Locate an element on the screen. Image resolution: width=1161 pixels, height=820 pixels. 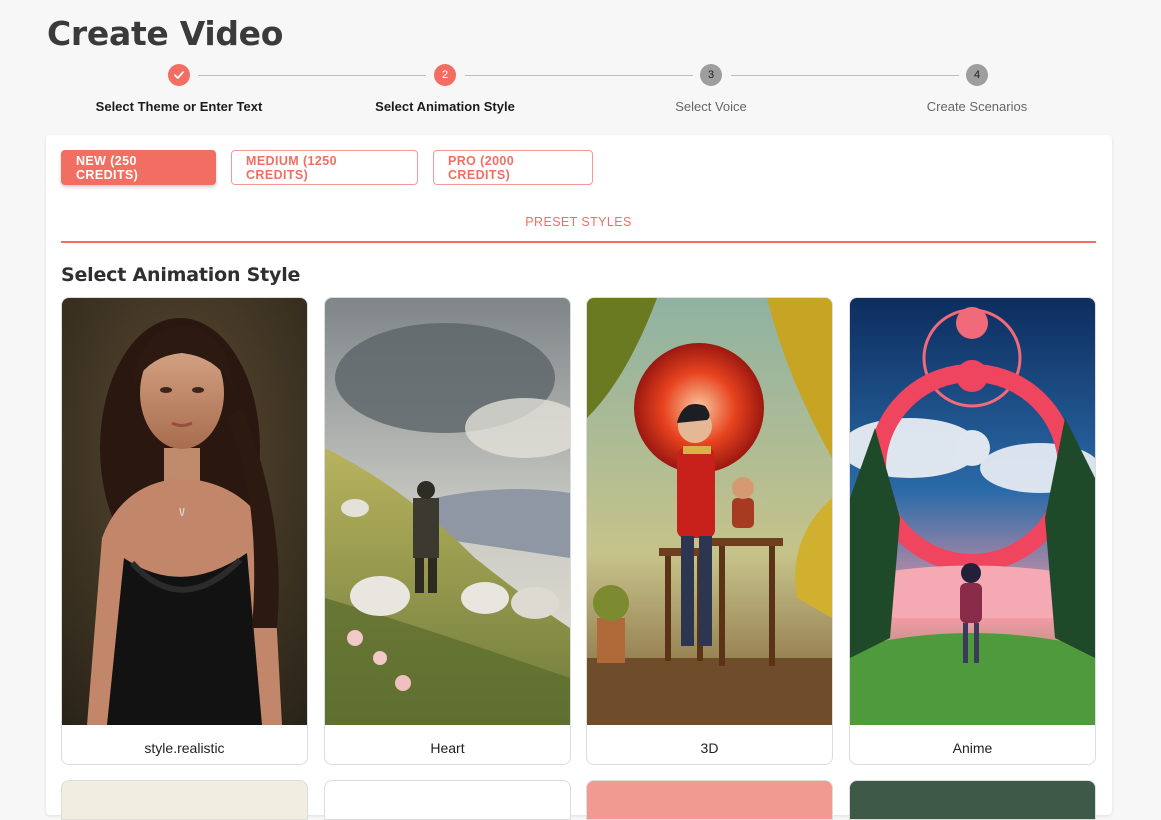
style-label: style.realistic is located at coordinates (184, 748).